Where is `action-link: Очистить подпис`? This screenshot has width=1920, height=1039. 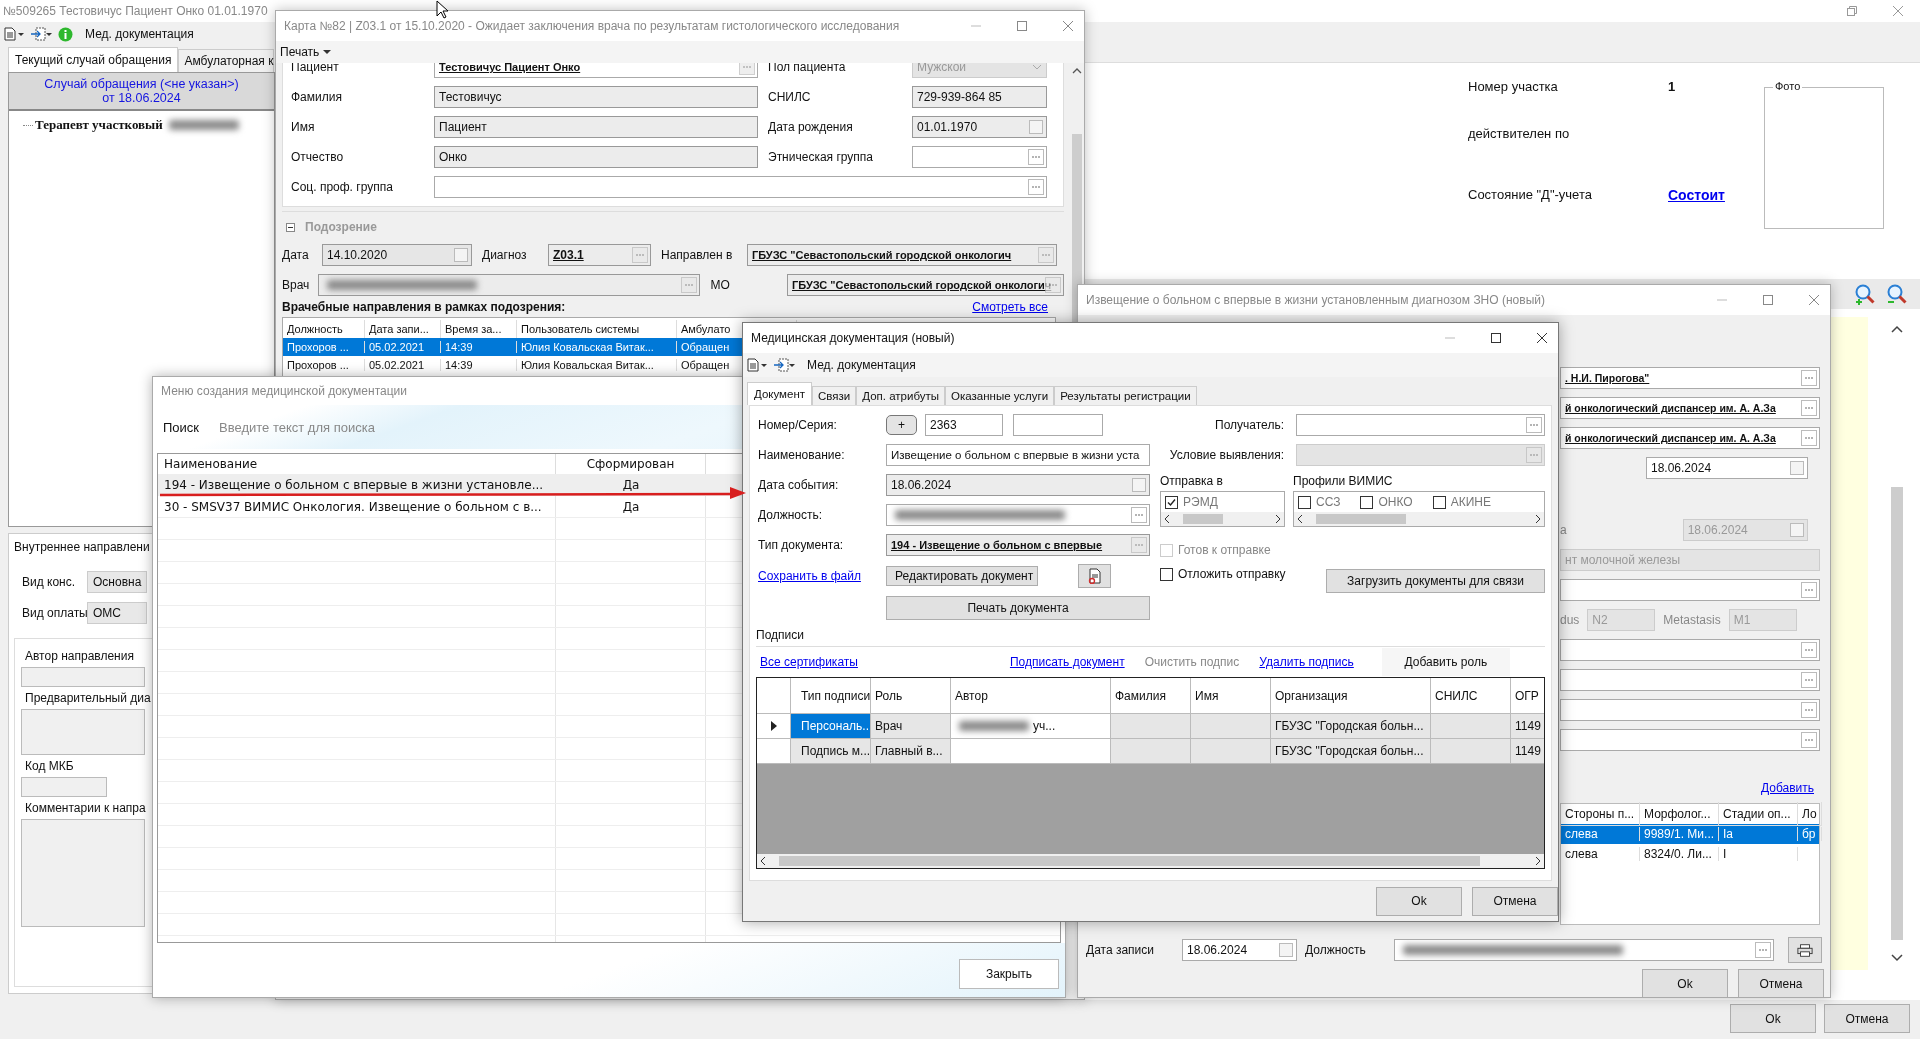
action-link: Очистить подпис is located at coordinates (1192, 662).